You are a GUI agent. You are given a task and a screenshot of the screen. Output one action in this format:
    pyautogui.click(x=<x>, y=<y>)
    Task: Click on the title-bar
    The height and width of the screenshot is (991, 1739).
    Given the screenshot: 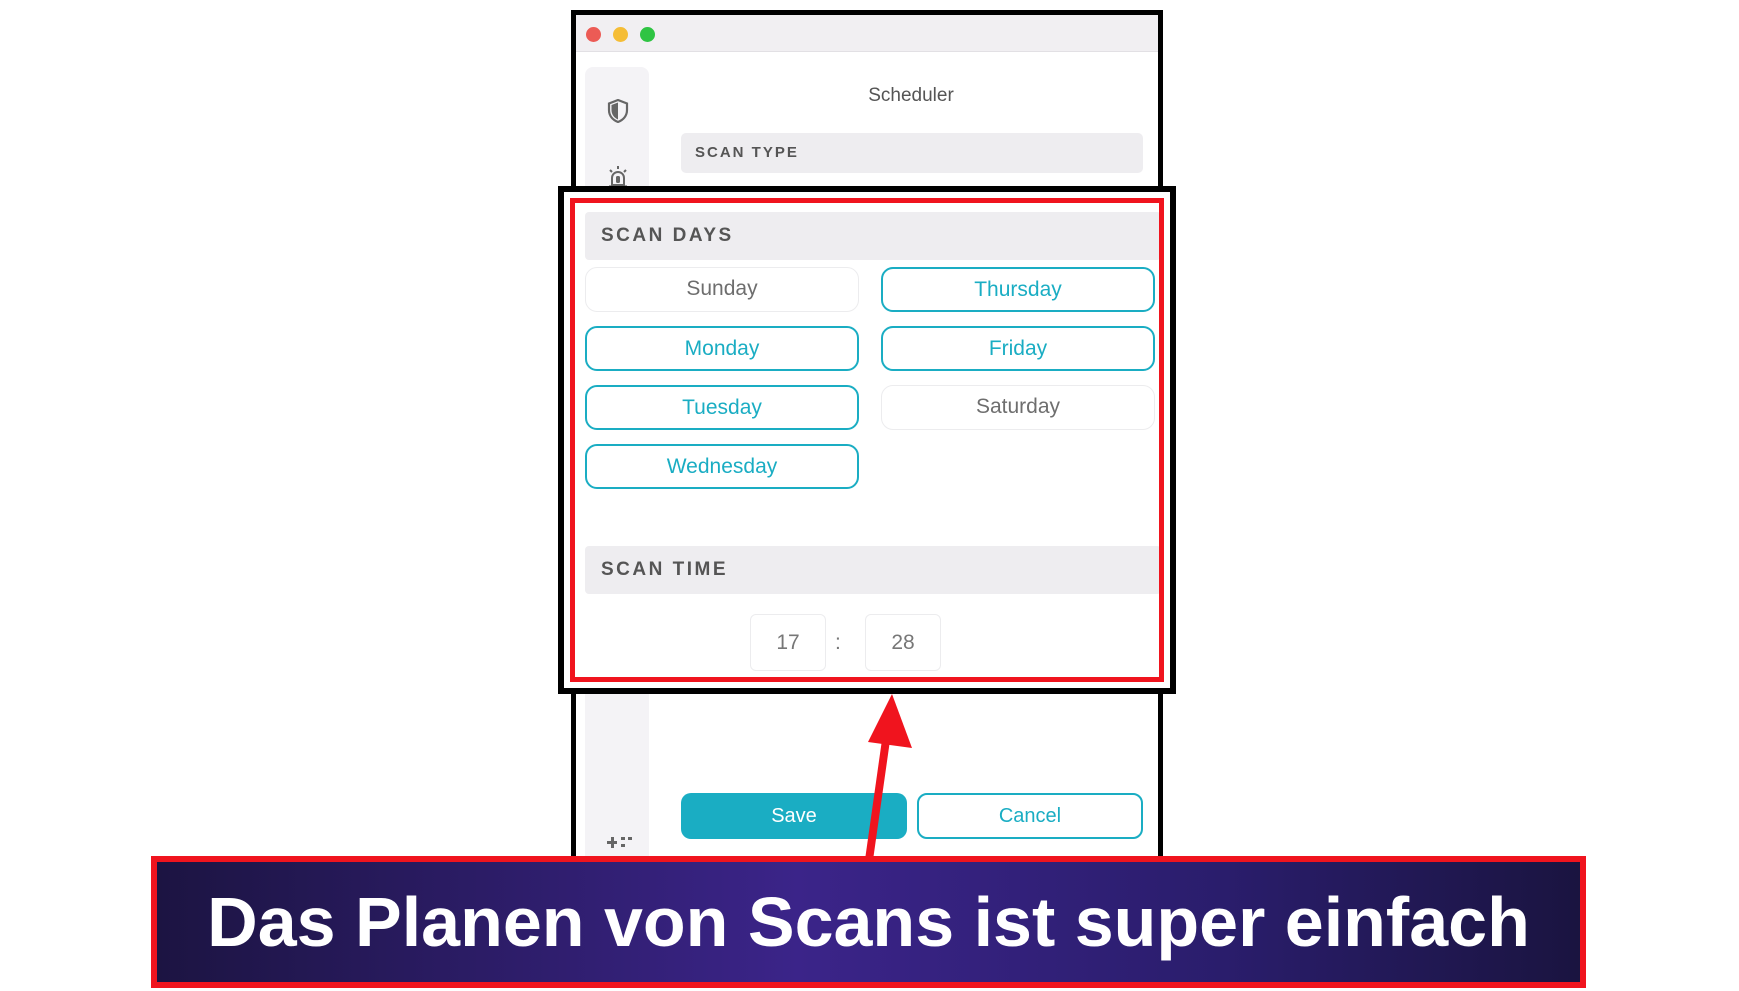 What is the action you would take?
    pyautogui.click(x=867, y=33)
    